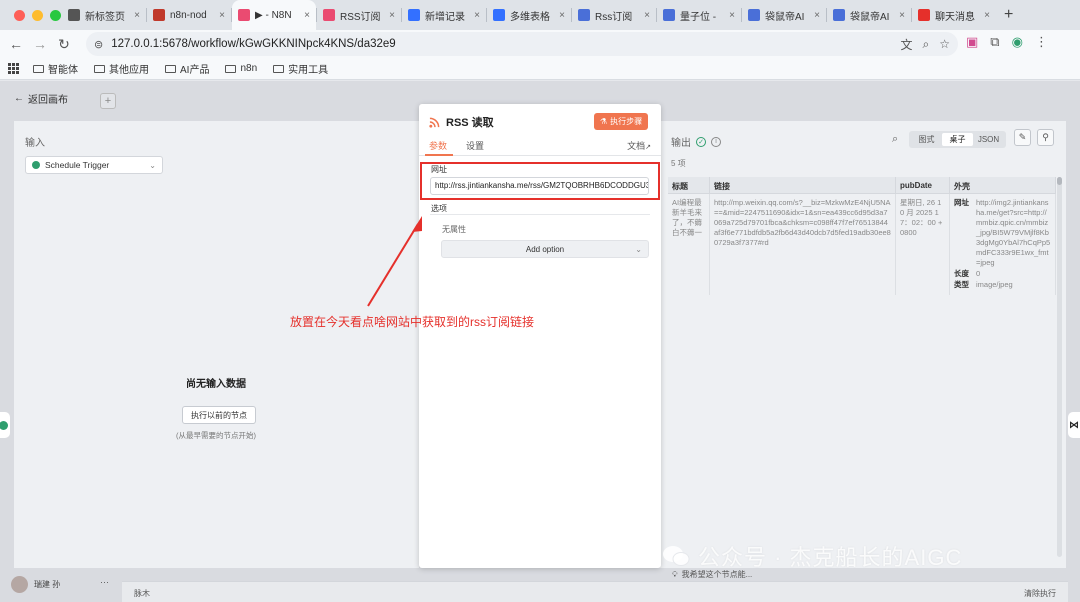 The height and width of the screenshot is (602, 1080). What do you see at coordinates (98, 44) in the screenshot?
I see `site-info-icon: ⊜` at bounding box center [98, 44].